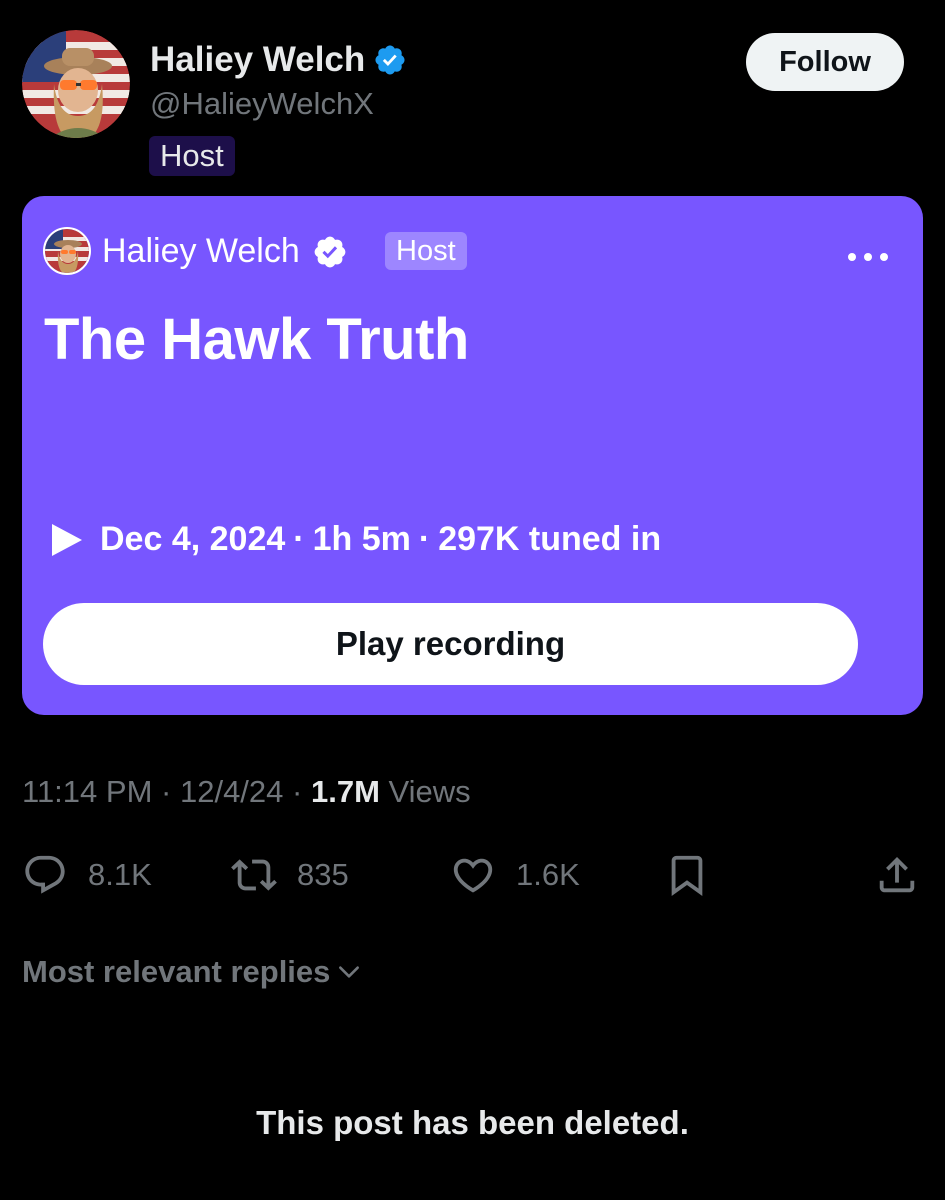 The image size is (945, 1200). Describe the element at coordinates (258, 59) in the screenshot. I see `author-name-text: Haliey Welch` at that location.